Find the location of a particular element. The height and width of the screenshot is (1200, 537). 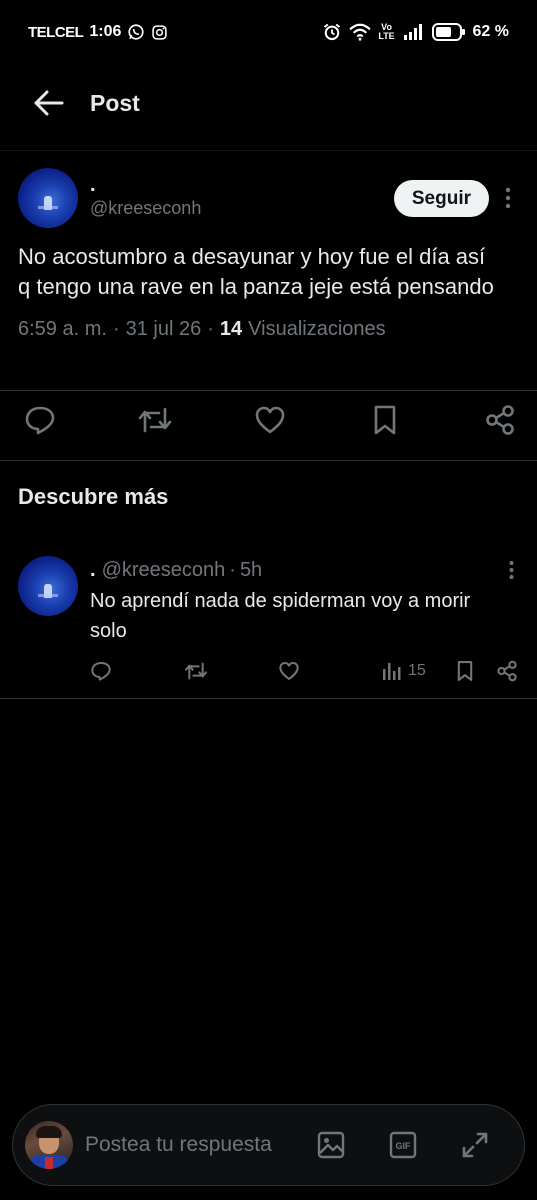

reply-input: Postea tu respuesta is located at coordinates (197, 1145).